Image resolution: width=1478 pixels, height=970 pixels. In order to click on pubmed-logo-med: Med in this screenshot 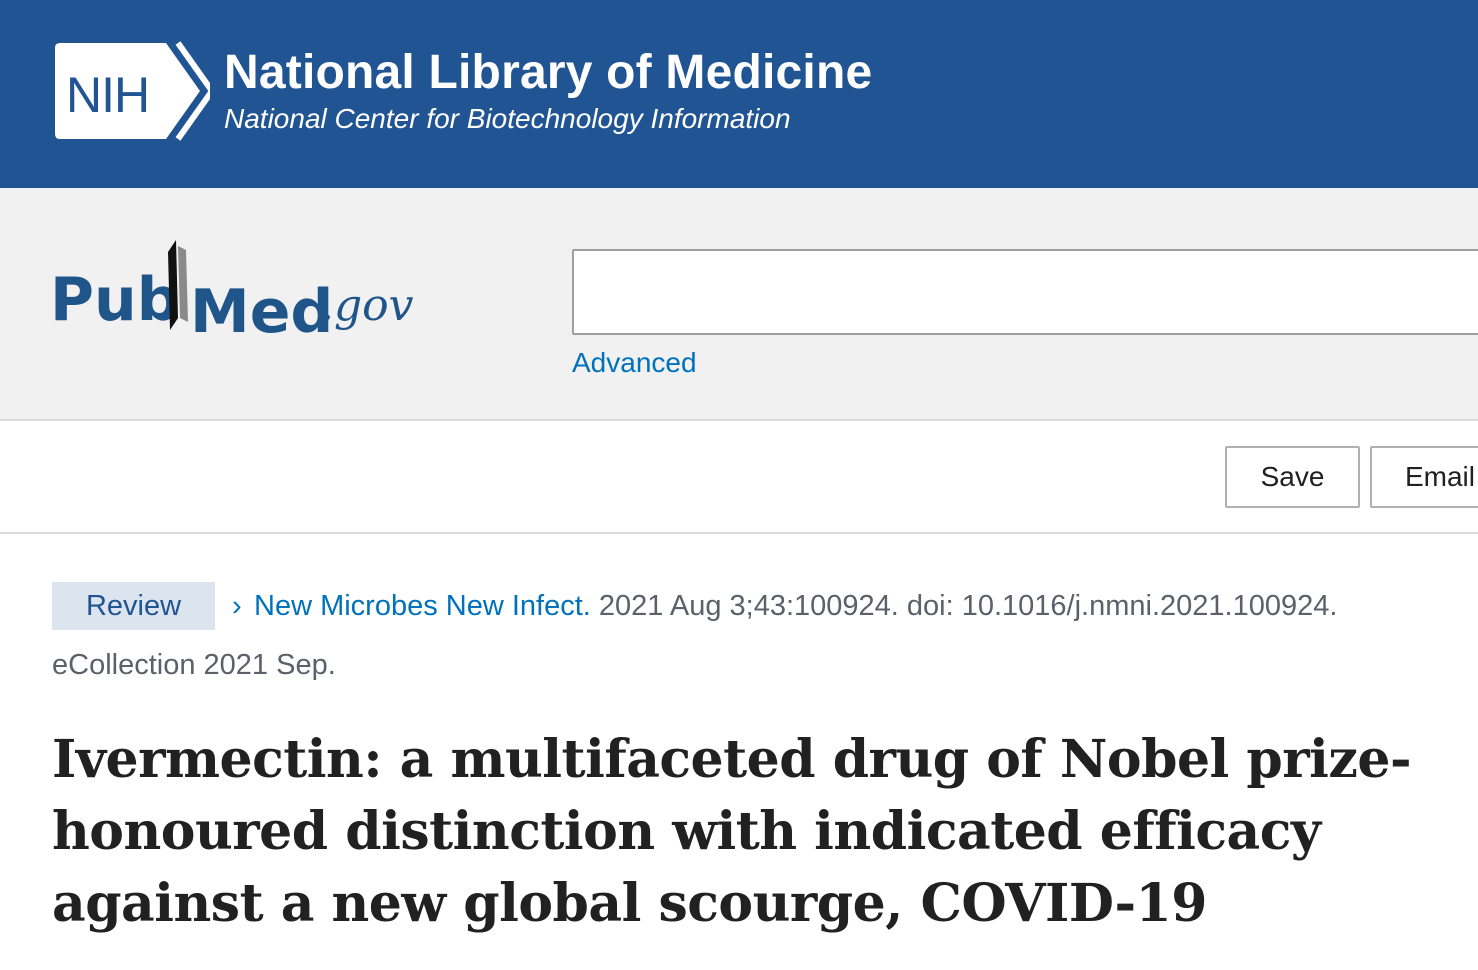, I will do `click(261, 312)`.